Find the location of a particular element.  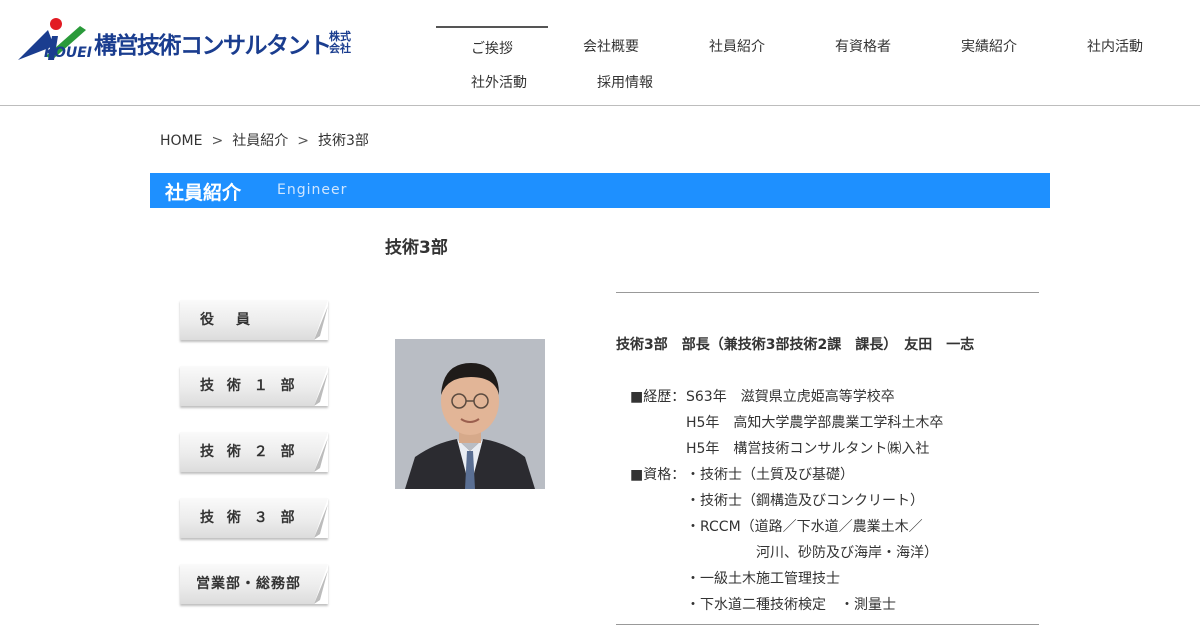

nav-greeting: ご挨拶 is located at coordinates (492, 44).